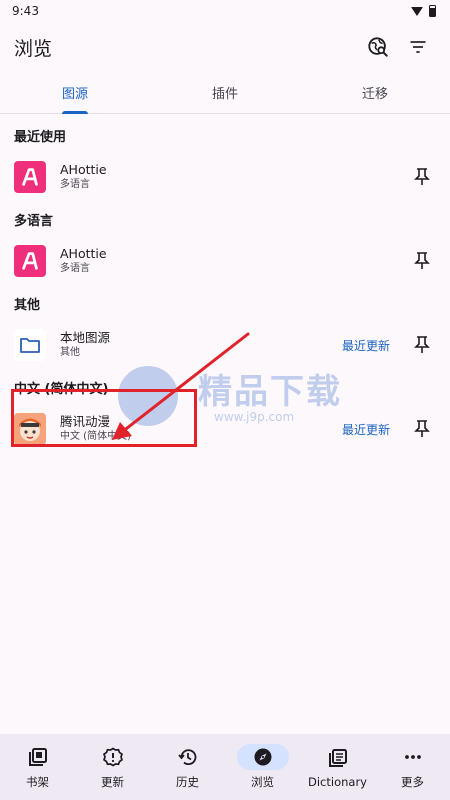 The image size is (450, 800). I want to click on page-title: 浏览, so click(33, 48).